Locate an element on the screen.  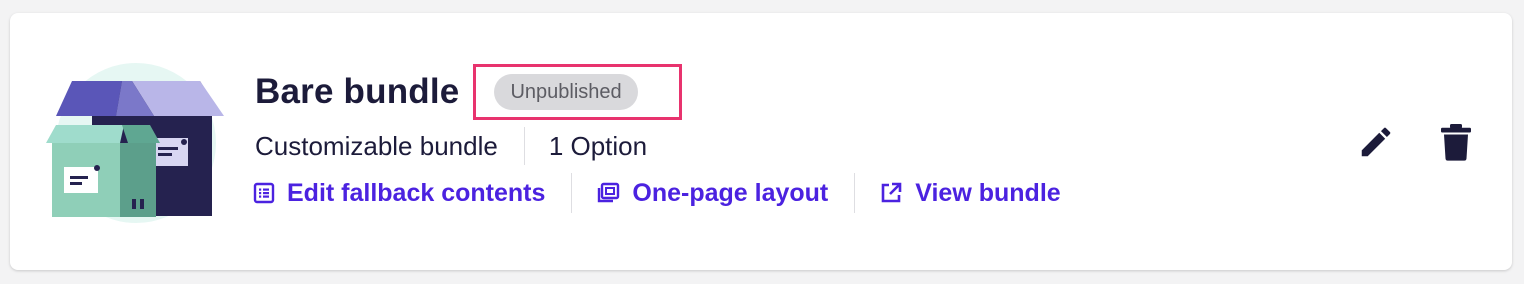
options-count-label: 1 Option is located at coordinates (598, 145).